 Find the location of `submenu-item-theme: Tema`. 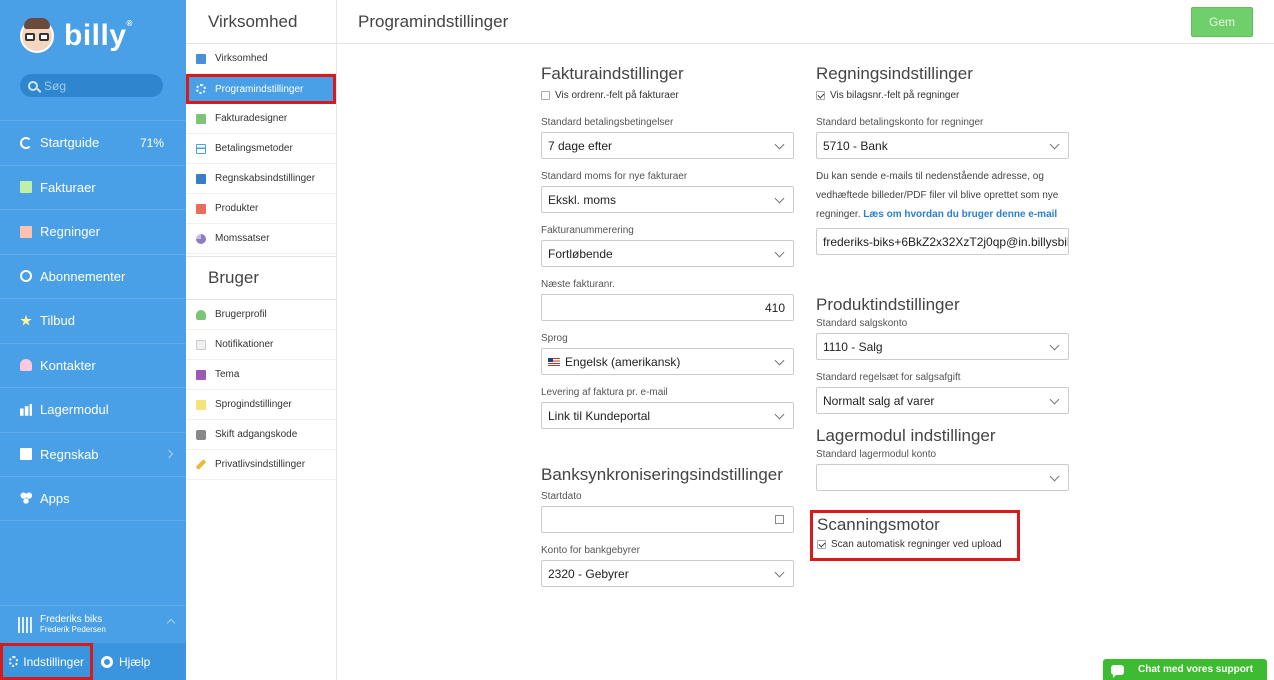

submenu-item-theme: Tema is located at coordinates (261, 375).